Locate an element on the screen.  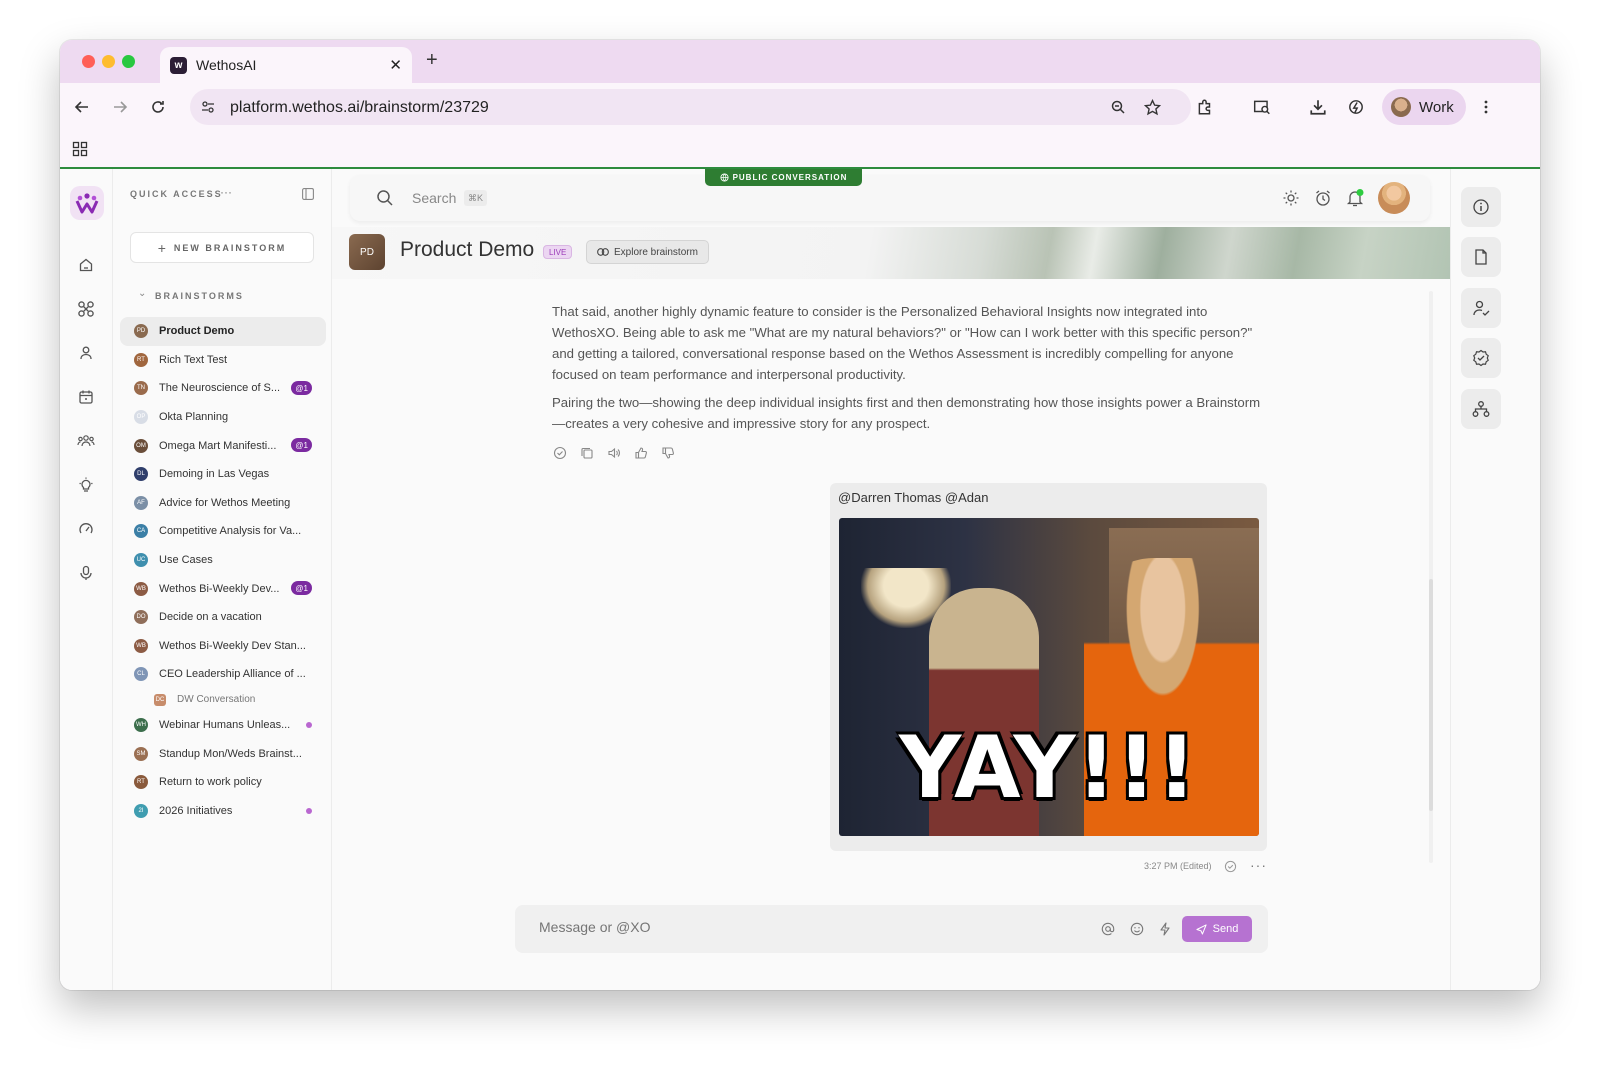
sidebar-item-label: Rich Text Test is located at coordinates (193, 359).